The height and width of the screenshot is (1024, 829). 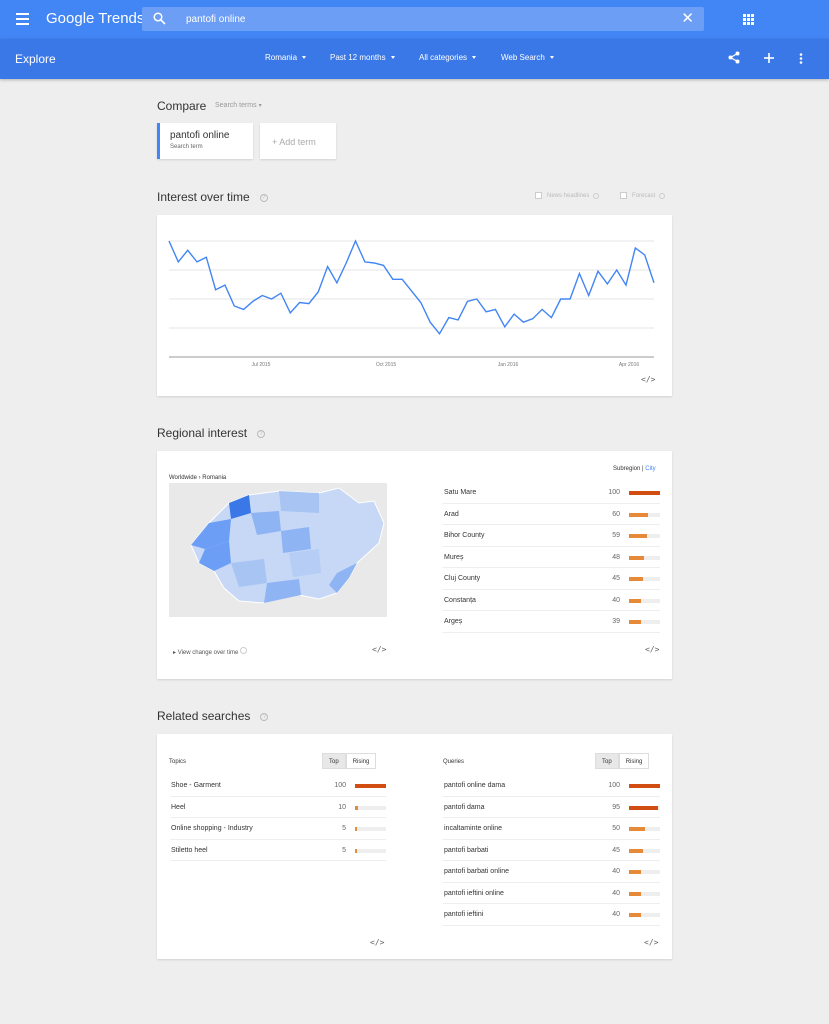 What do you see at coordinates (567, 195) in the screenshot?
I see `news-headlines-option: News headlines` at bounding box center [567, 195].